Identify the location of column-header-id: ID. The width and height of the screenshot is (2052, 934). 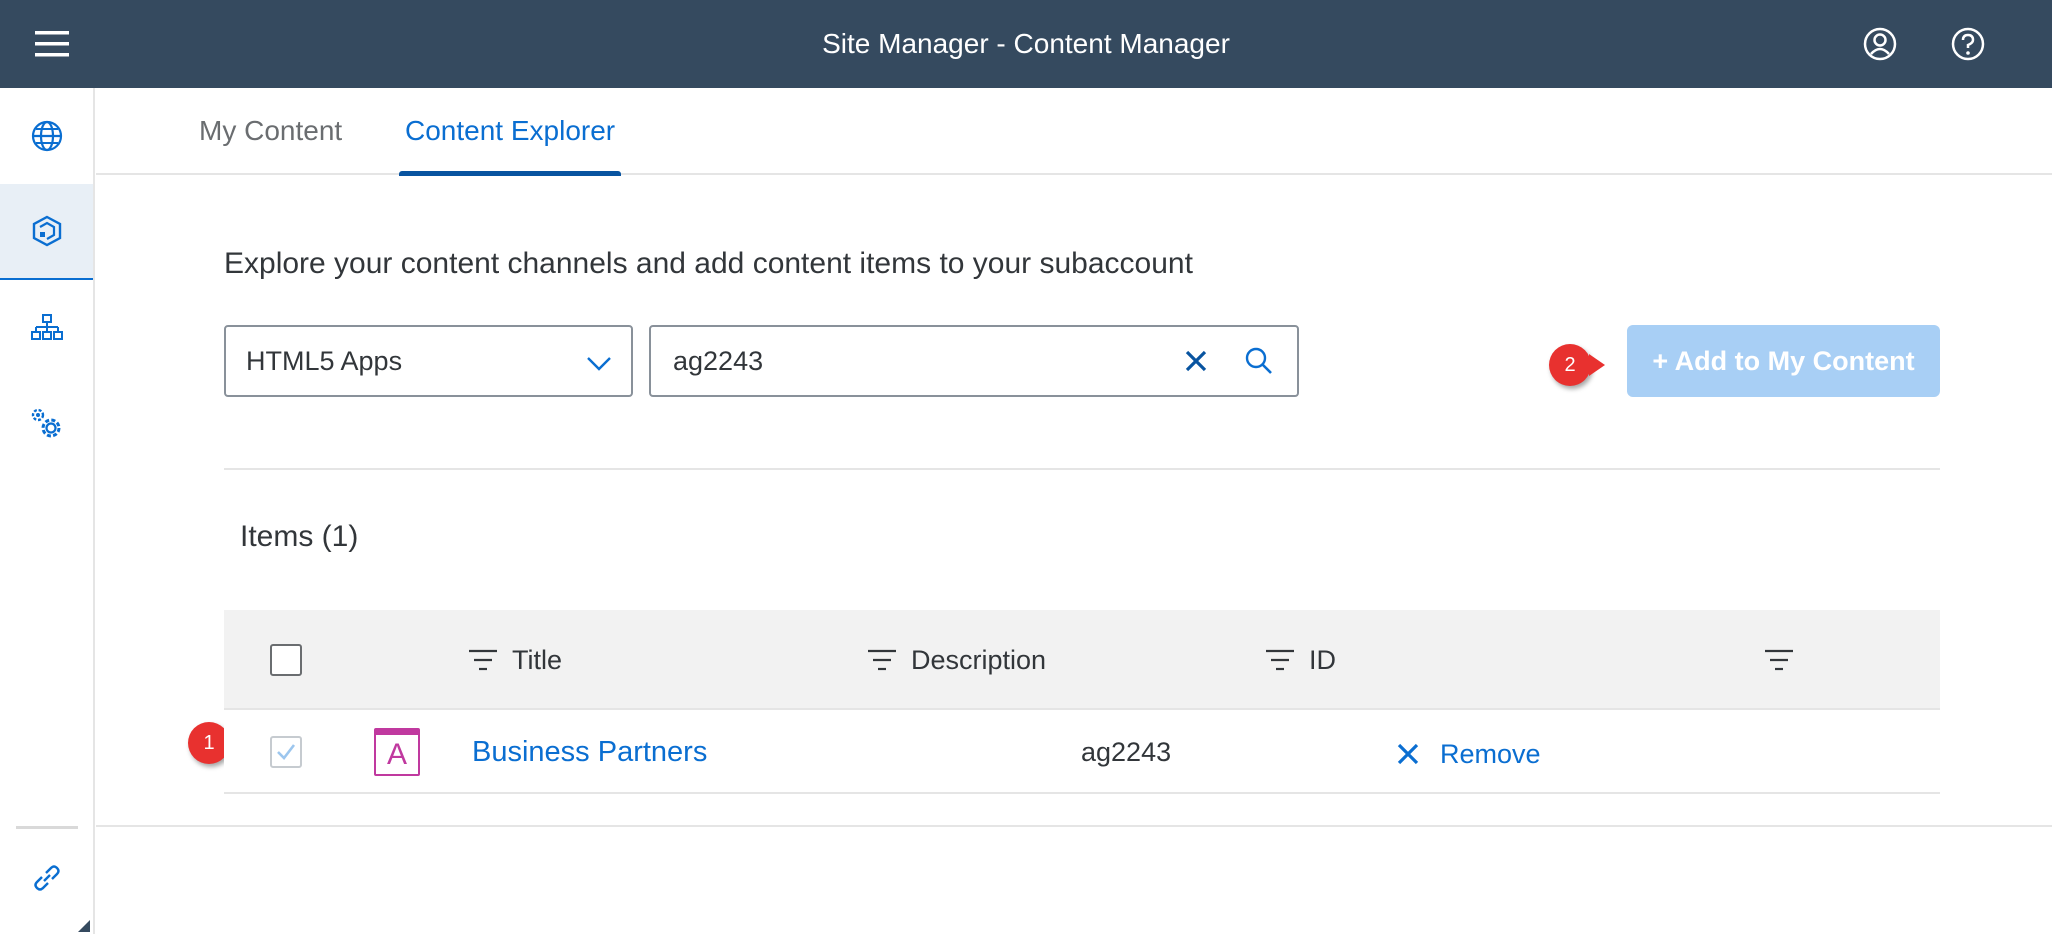
(1300, 660).